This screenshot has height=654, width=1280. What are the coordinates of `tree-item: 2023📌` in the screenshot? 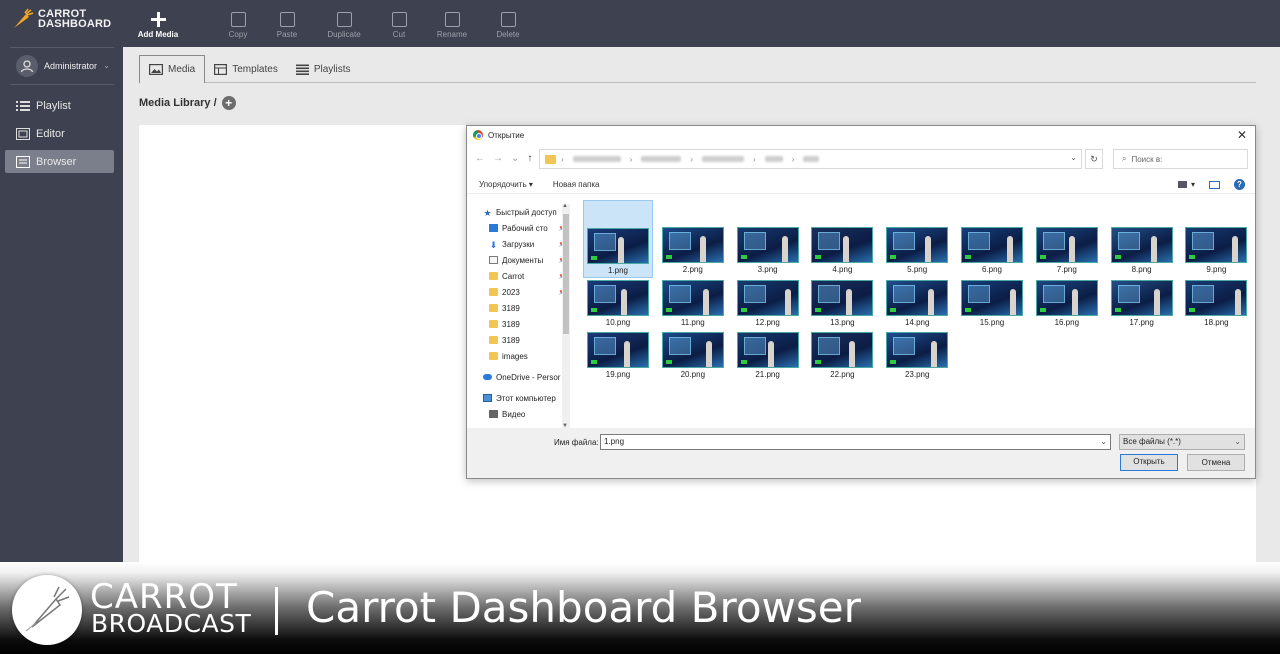 It's located at (523, 292).